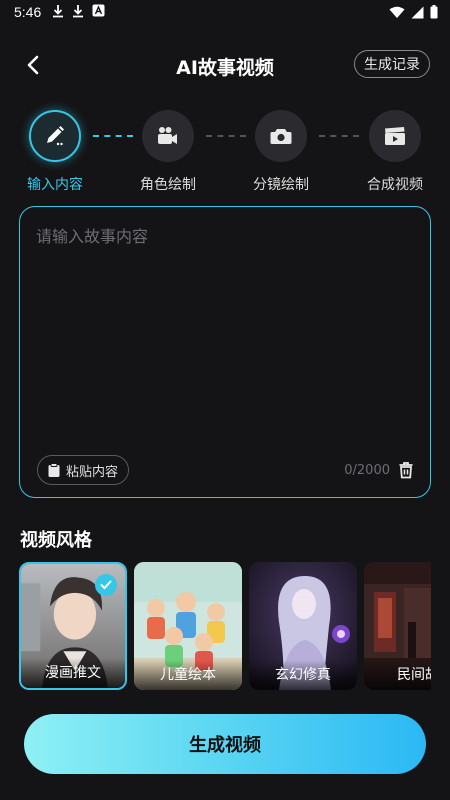 The width and height of the screenshot is (450, 800). Describe the element at coordinates (397, 12) in the screenshot. I see `wifi-icon` at that location.